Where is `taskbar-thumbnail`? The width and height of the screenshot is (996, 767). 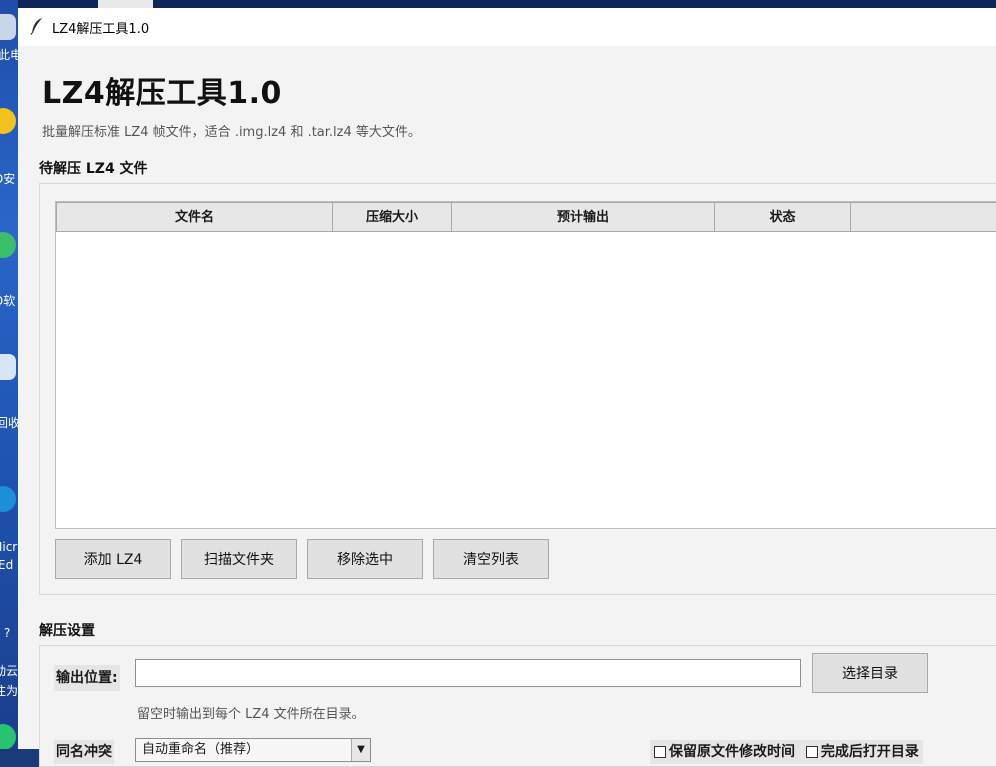 taskbar-thumbnail is located at coordinates (125, 4).